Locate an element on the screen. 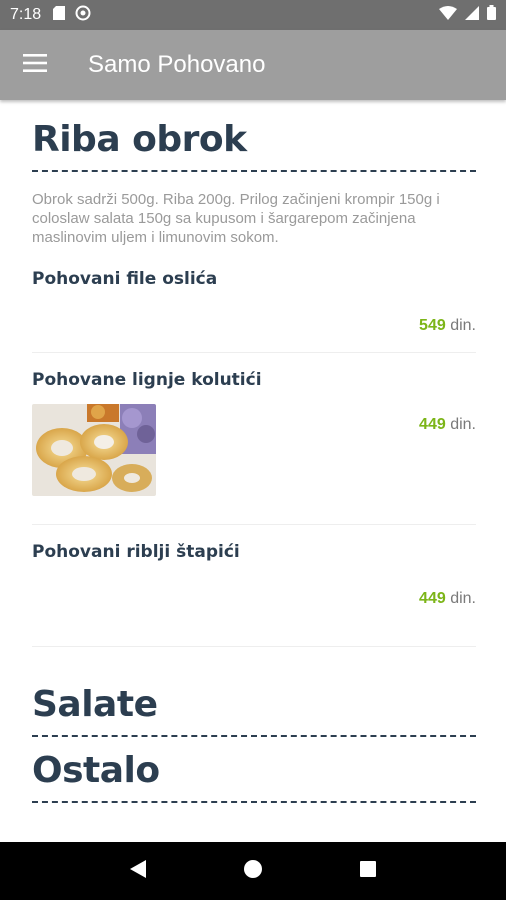  item-name: Pohovane lignje kolutići is located at coordinates (147, 380).